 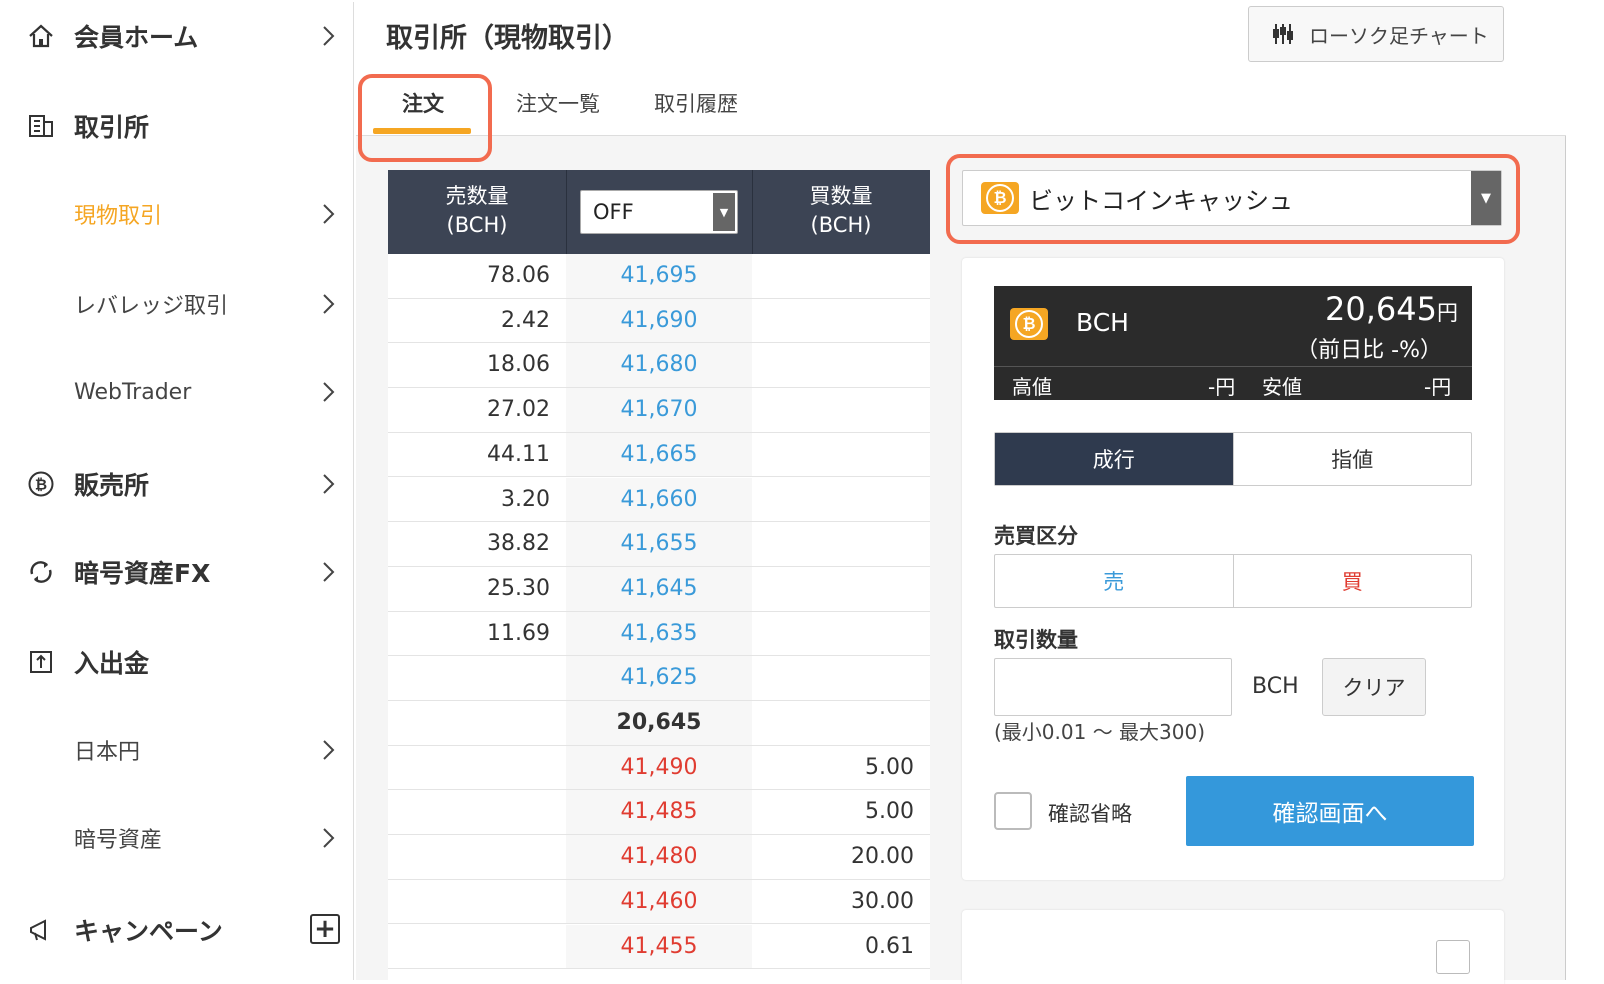 I want to click on low-label: 安値, so click(x=1282, y=387).